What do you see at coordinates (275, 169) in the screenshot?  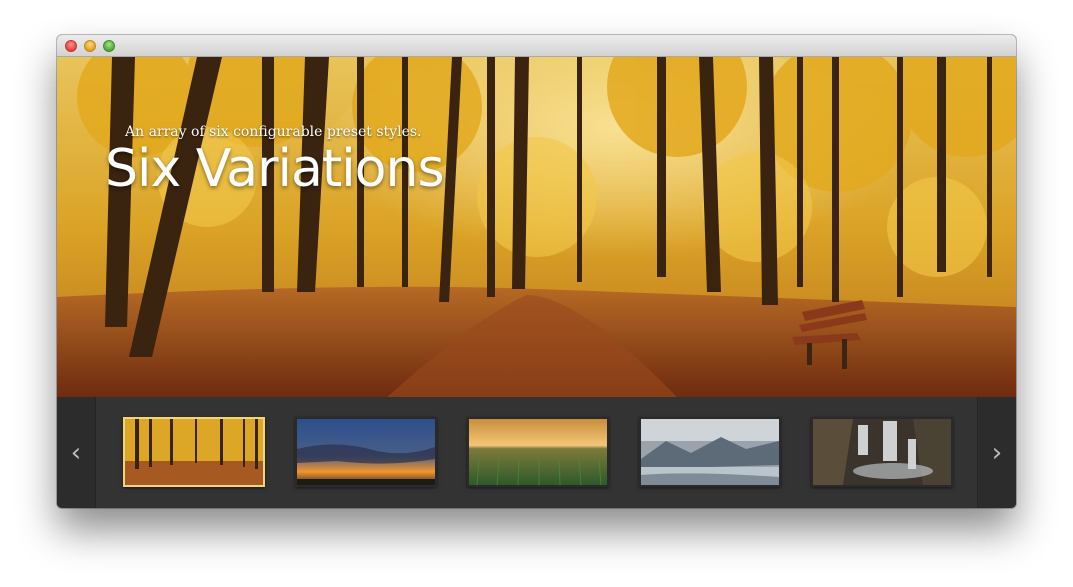 I see `slide-title: Six Variations` at bounding box center [275, 169].